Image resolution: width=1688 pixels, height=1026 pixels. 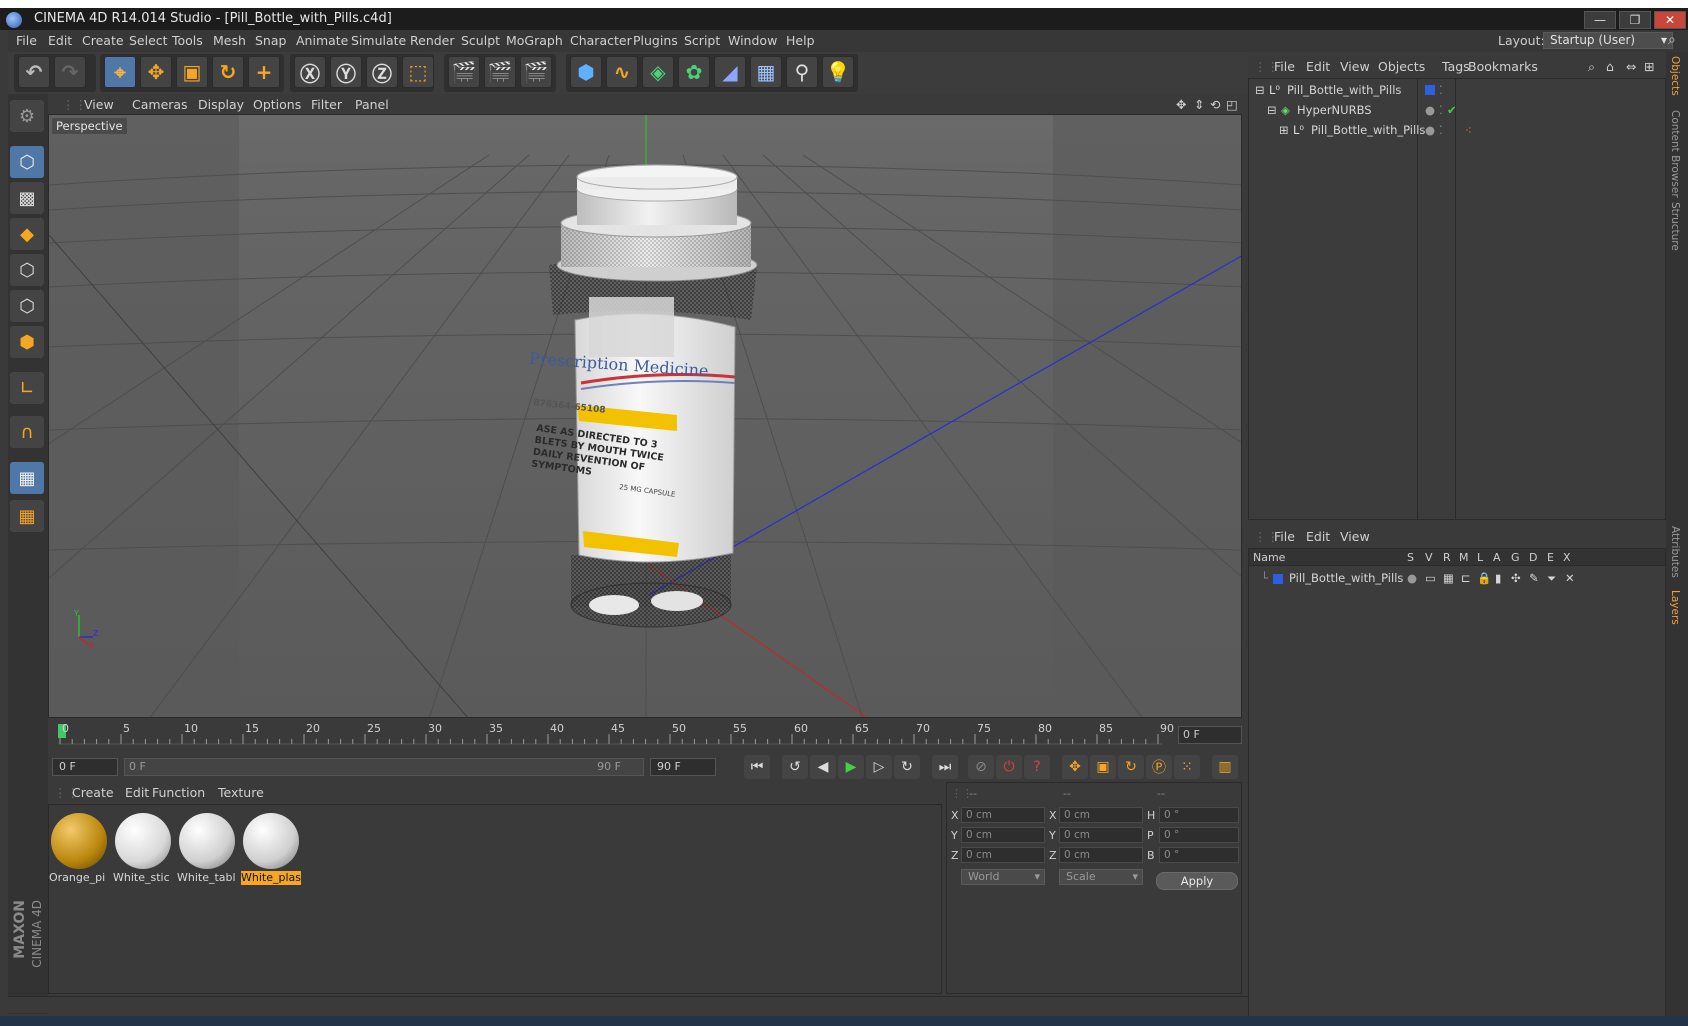 I want to click on expand-icon: ⊞, so click(x=1284, y=130).